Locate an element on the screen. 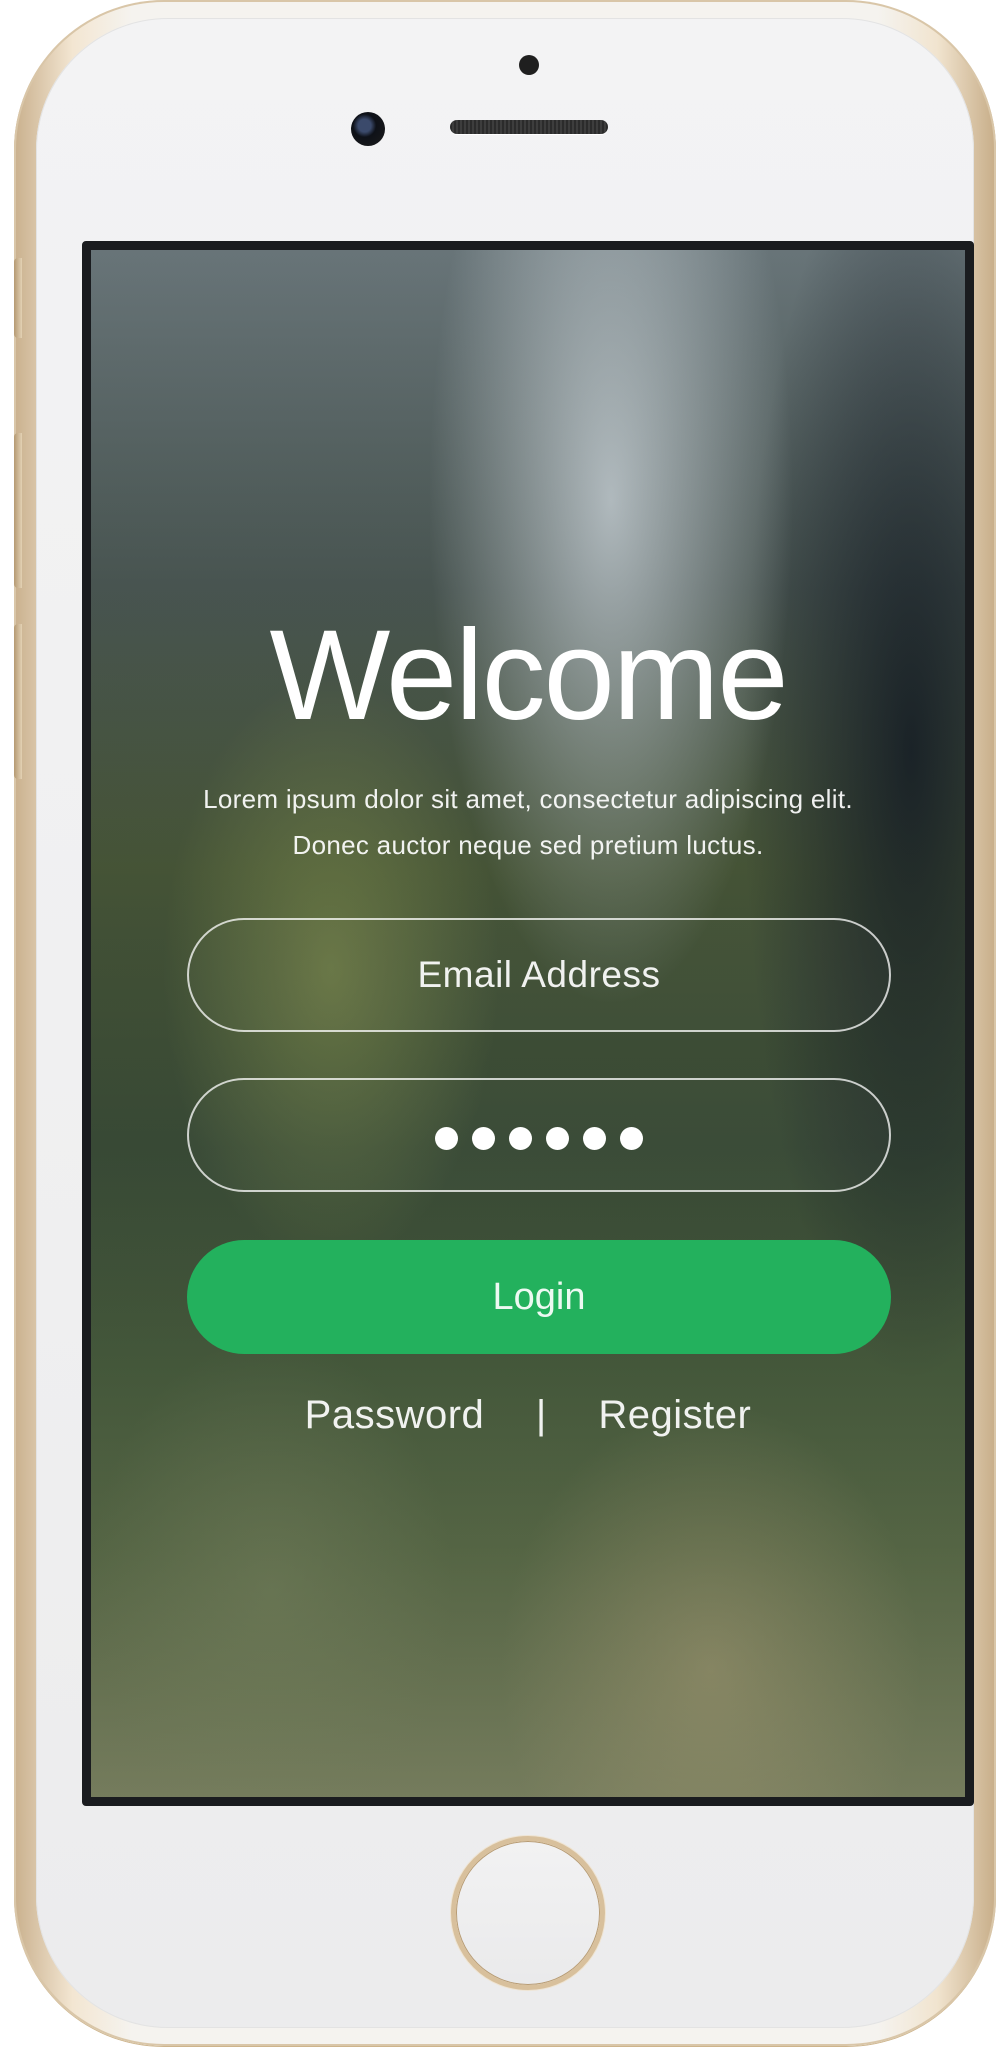 The height and width of the screenshot is (2048, 1008). auth-links: Password | Register is located at coordinates (528, 1414).